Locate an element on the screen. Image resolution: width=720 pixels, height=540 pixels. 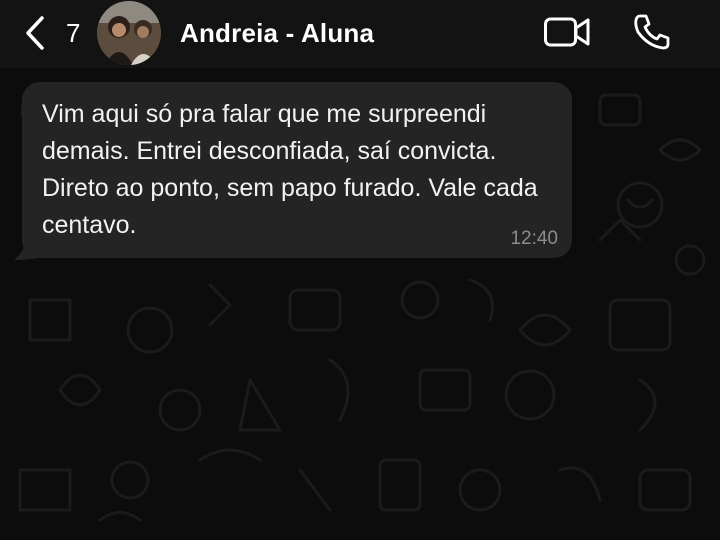
chevron-left-icon is located at coordinates (35, 33).